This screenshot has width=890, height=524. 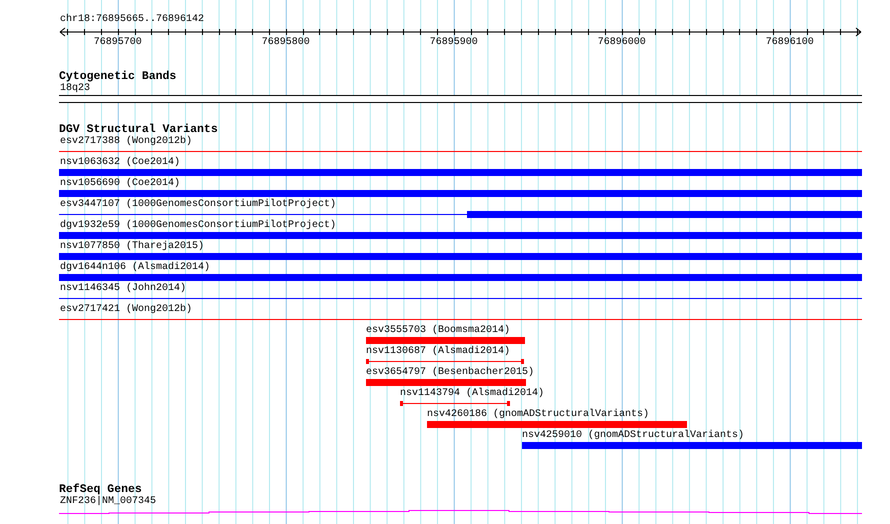 I want to click on variant-label: nsv1063632 (Coe2014), so click(x=120, y=163).